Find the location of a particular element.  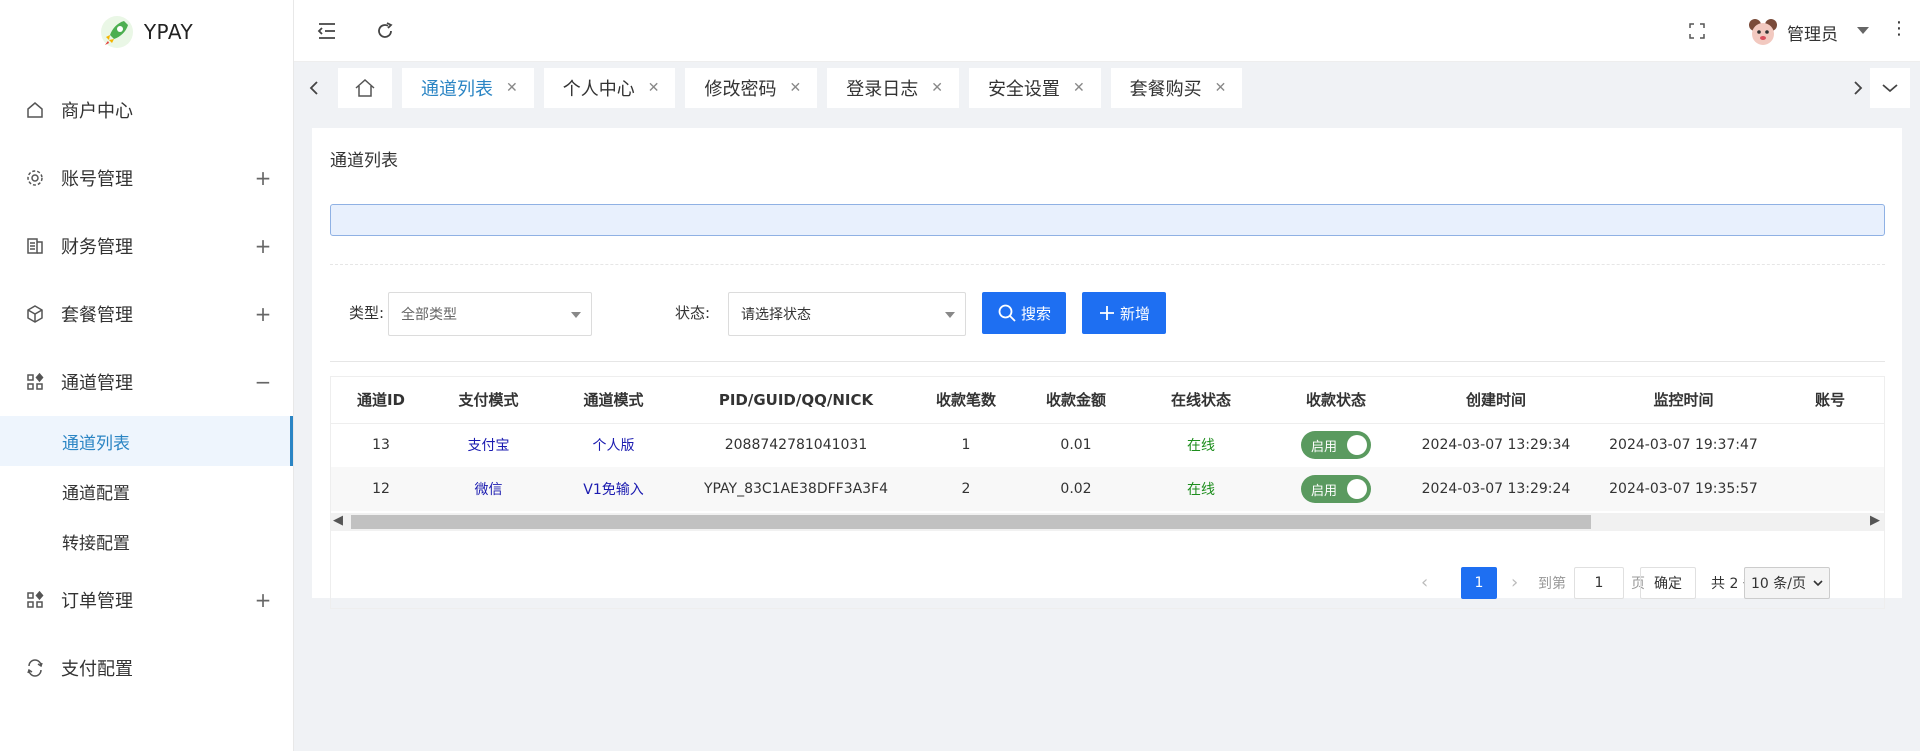

goto-page-input is located at coordinates (1599, 583).